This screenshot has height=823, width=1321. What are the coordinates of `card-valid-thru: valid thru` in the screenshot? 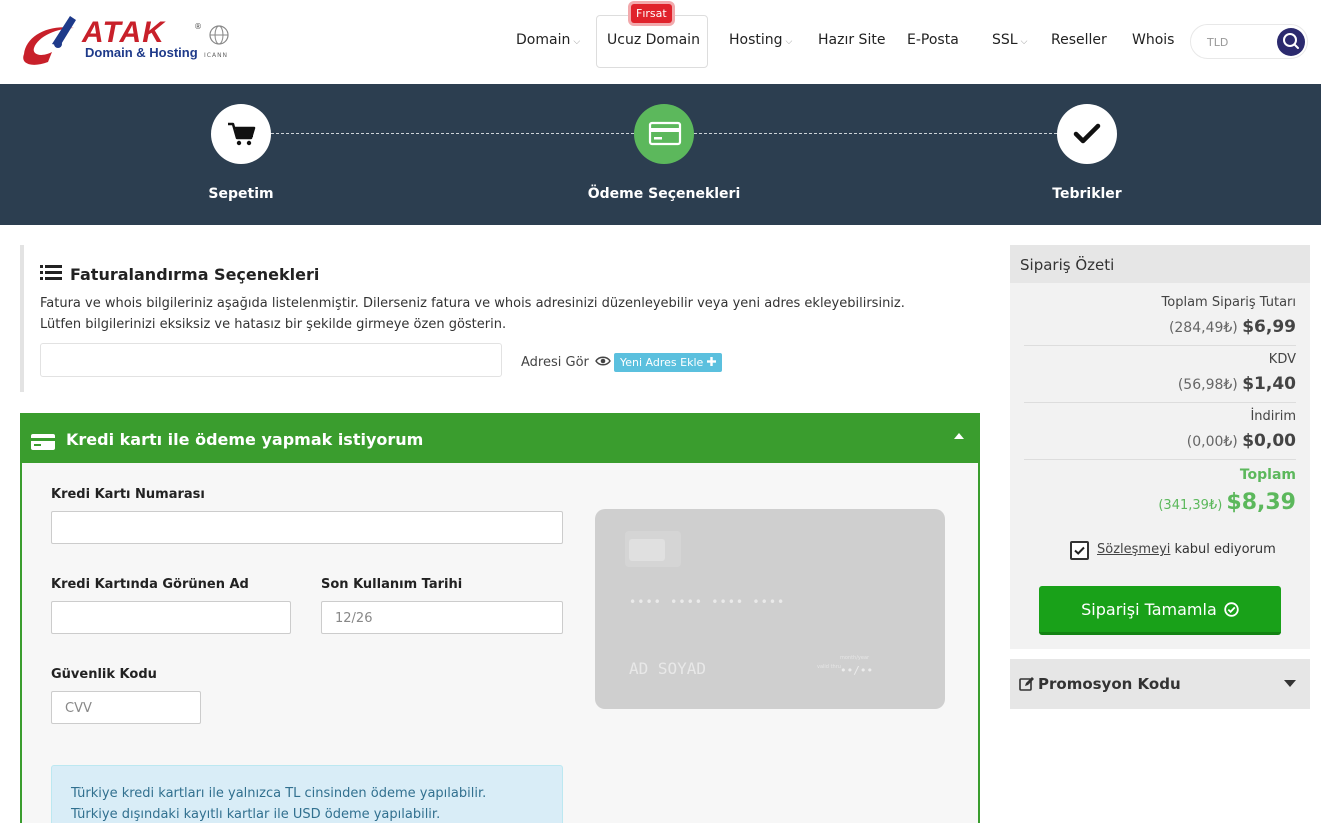 It's located at (829, 667).